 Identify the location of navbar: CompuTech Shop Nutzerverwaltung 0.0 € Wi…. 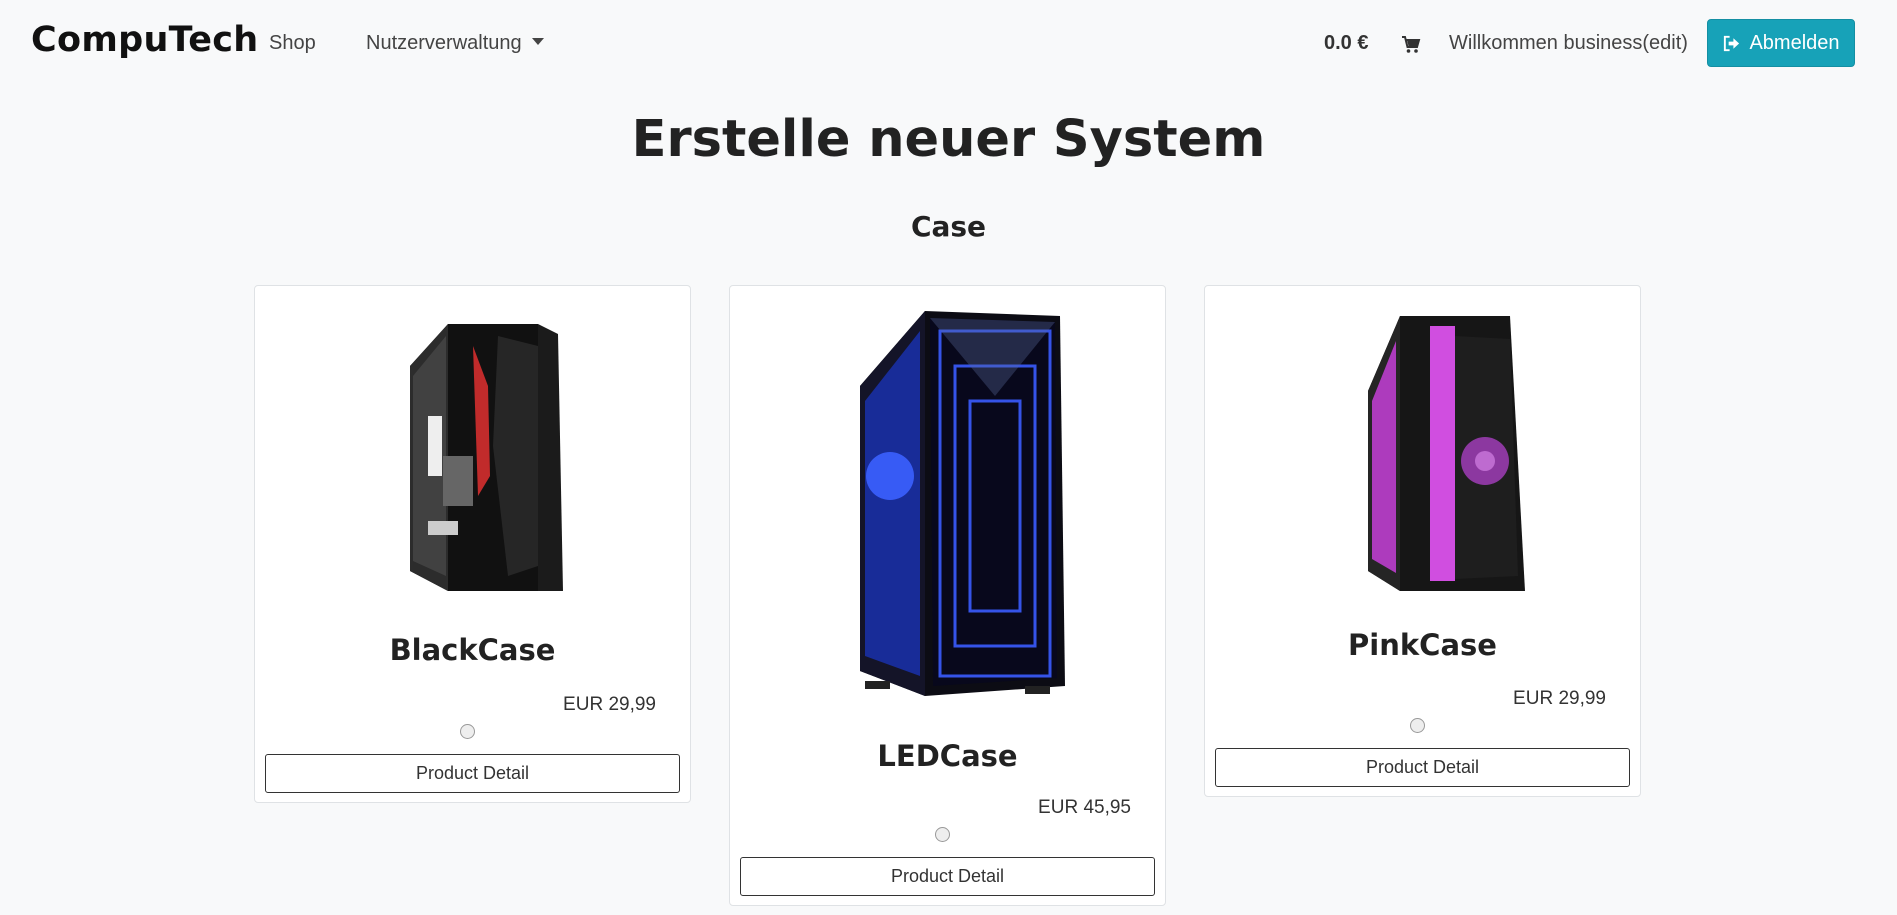
(948, 44).